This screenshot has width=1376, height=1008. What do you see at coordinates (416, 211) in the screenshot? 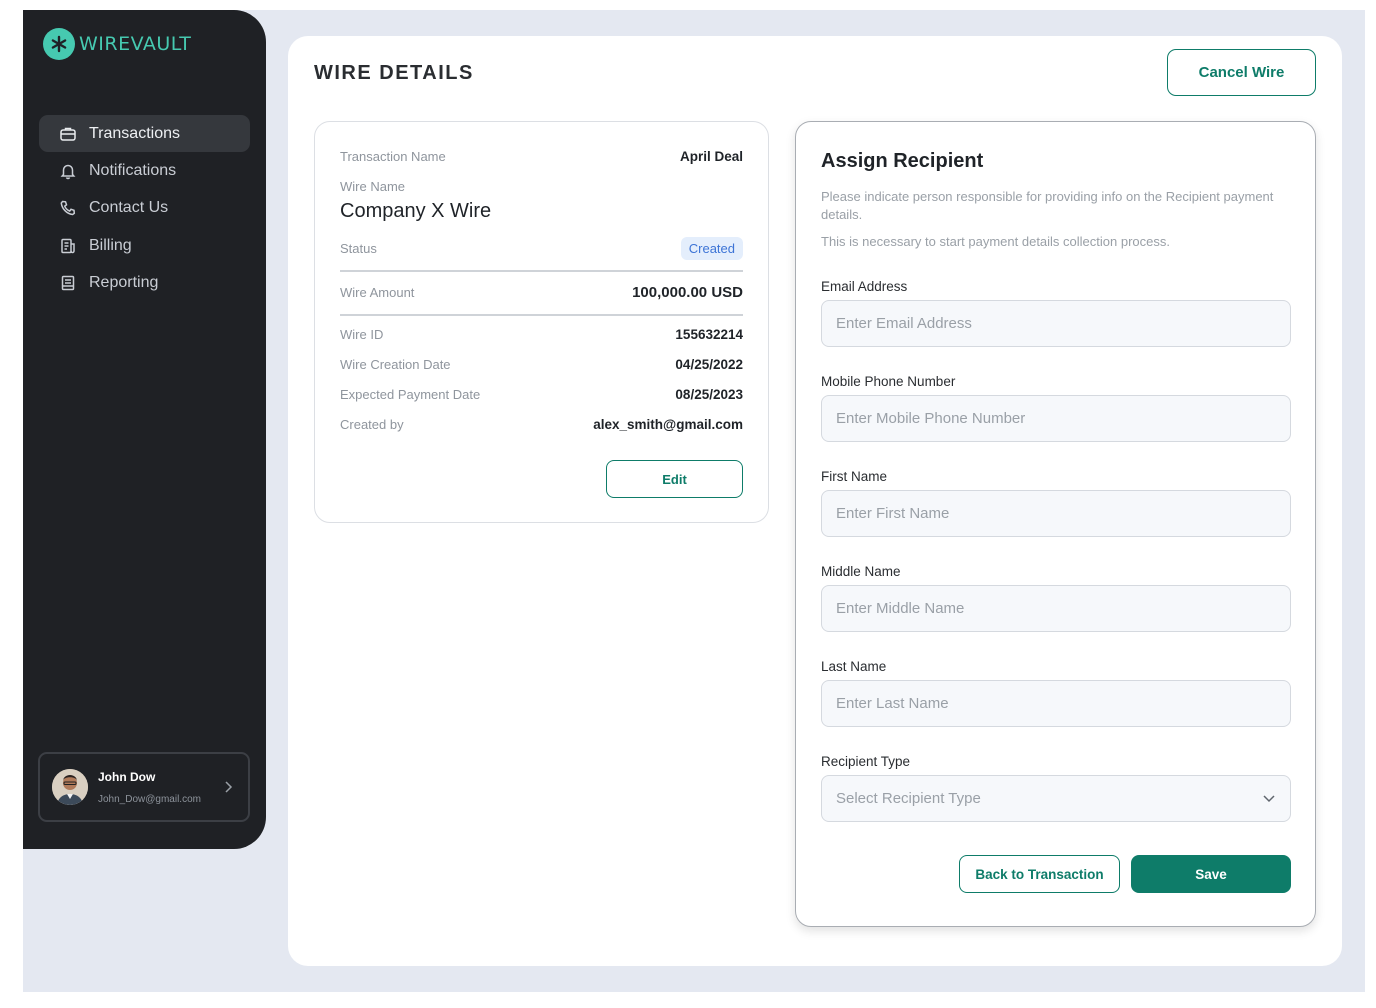
I see `wire-name-value: Company X Wire` at bounding box center [416, 211].